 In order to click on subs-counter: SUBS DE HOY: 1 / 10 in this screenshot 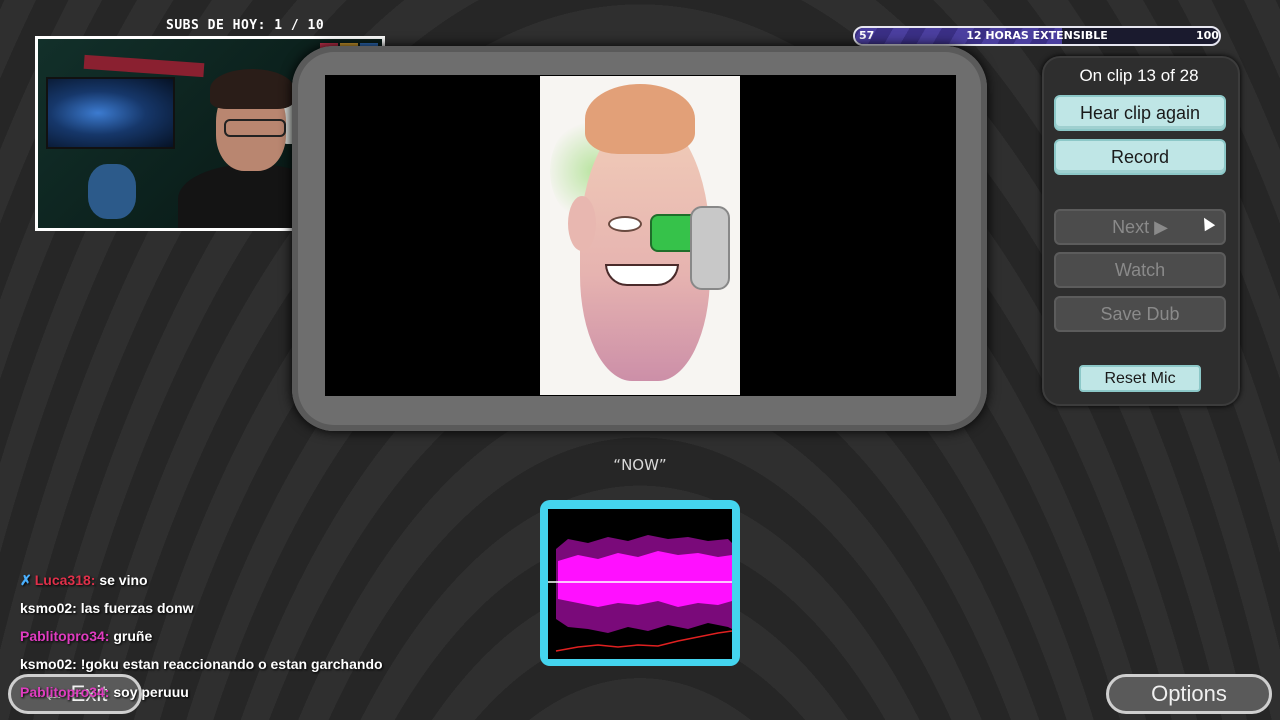, I will do `click(245, 25)`.